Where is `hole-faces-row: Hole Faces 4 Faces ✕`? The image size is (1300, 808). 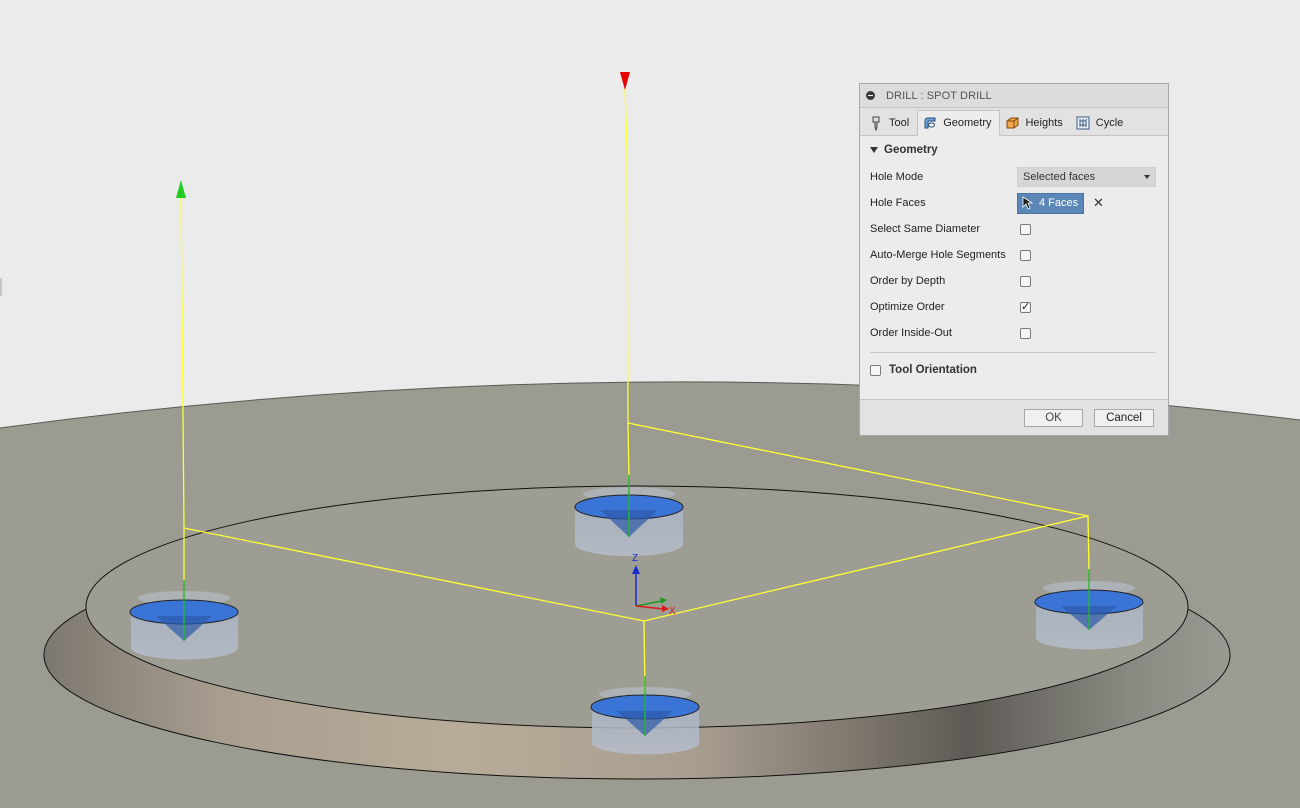
hole-faces-row: Hole Faces 4 Faces ✕ is located at coordinates (1013, 203).